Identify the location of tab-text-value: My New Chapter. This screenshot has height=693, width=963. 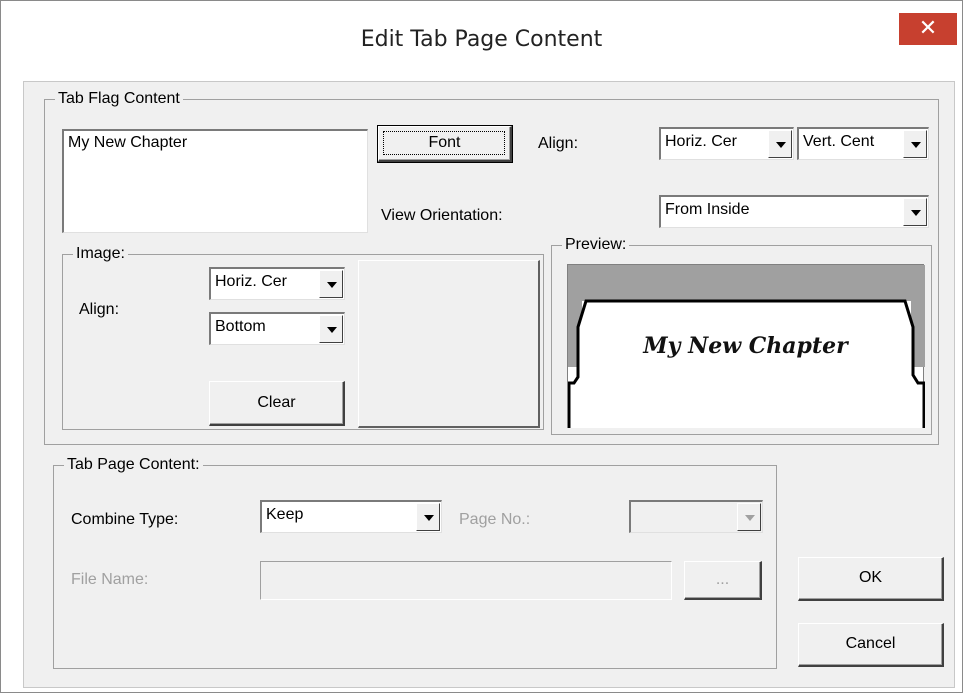
(128, 142).